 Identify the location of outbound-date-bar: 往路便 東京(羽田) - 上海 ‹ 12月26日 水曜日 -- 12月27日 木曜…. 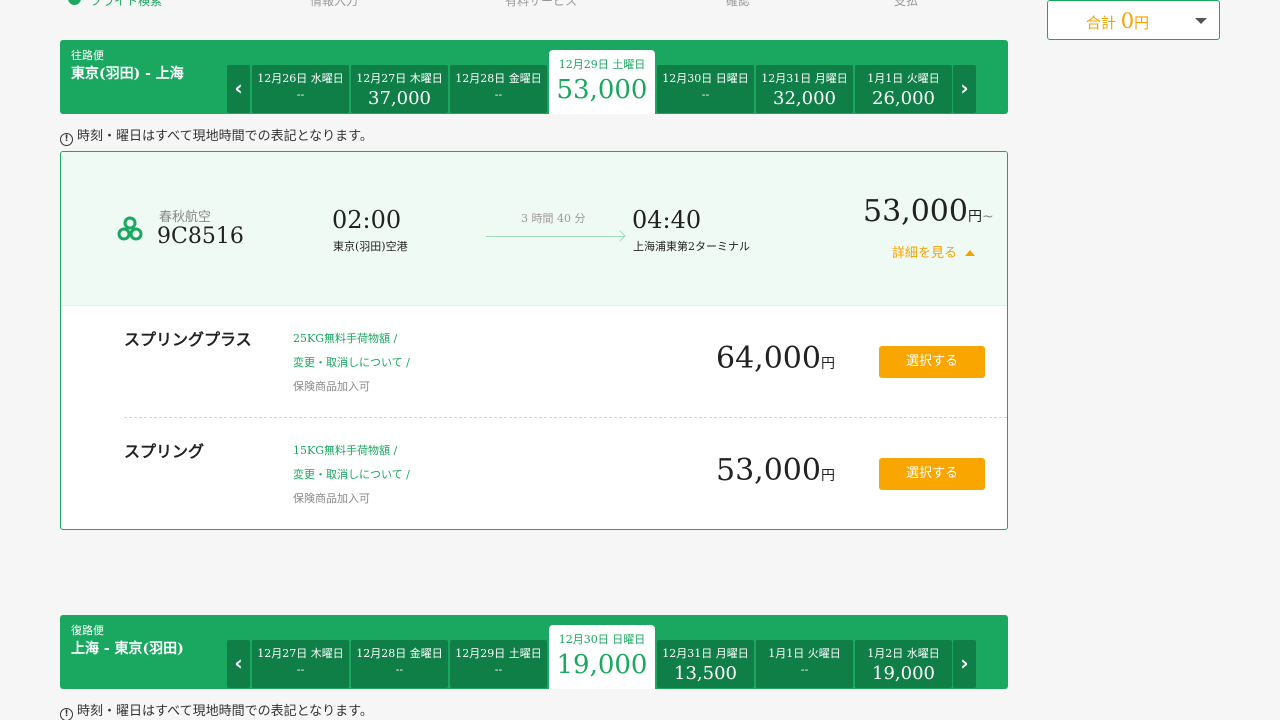
(534, 77).